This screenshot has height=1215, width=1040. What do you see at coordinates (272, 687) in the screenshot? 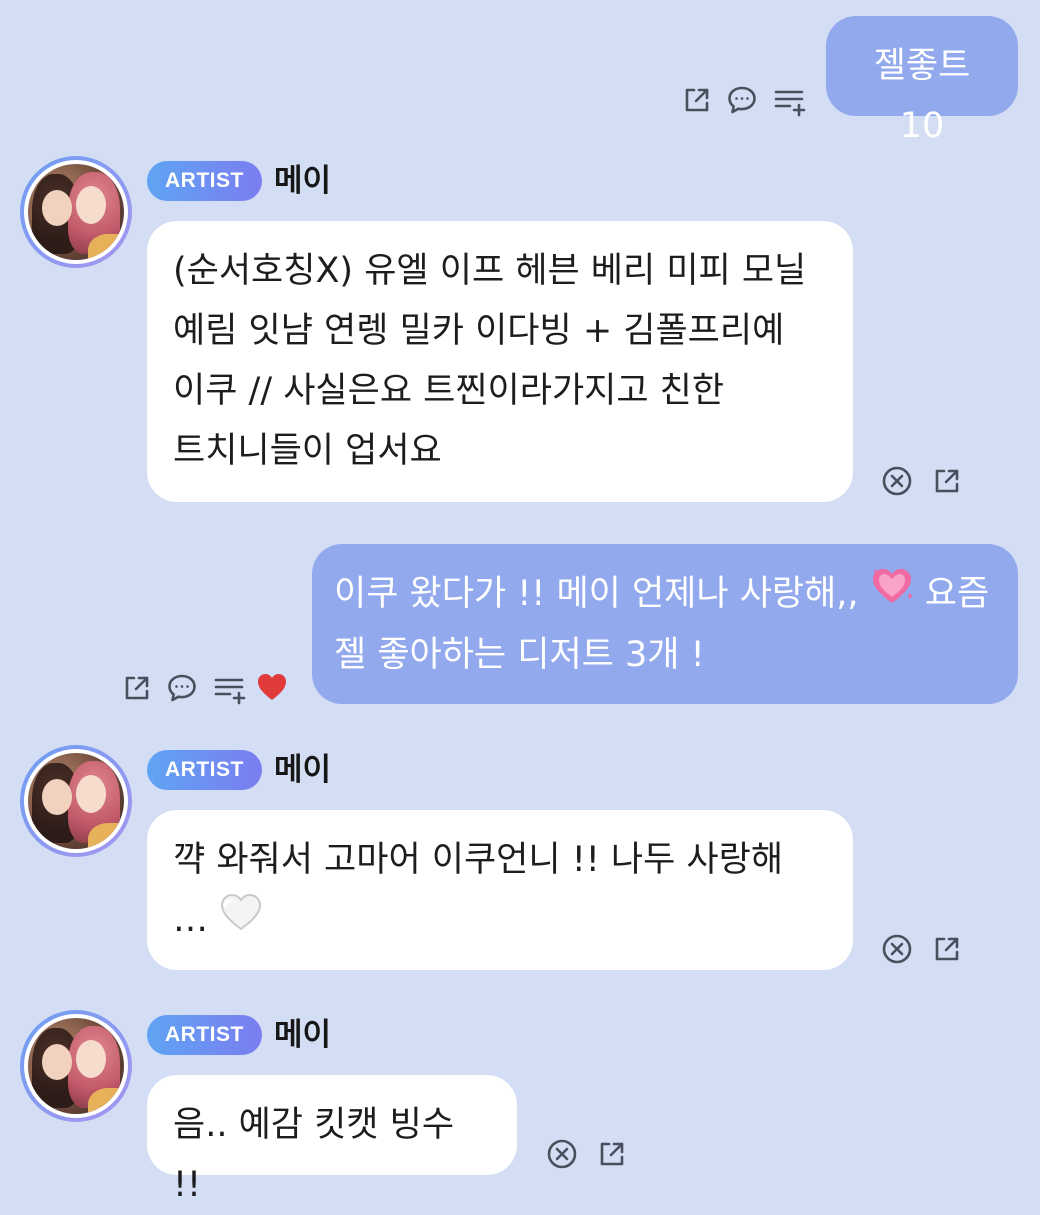
I see `heart-icon` at bounding box center [272, 687].